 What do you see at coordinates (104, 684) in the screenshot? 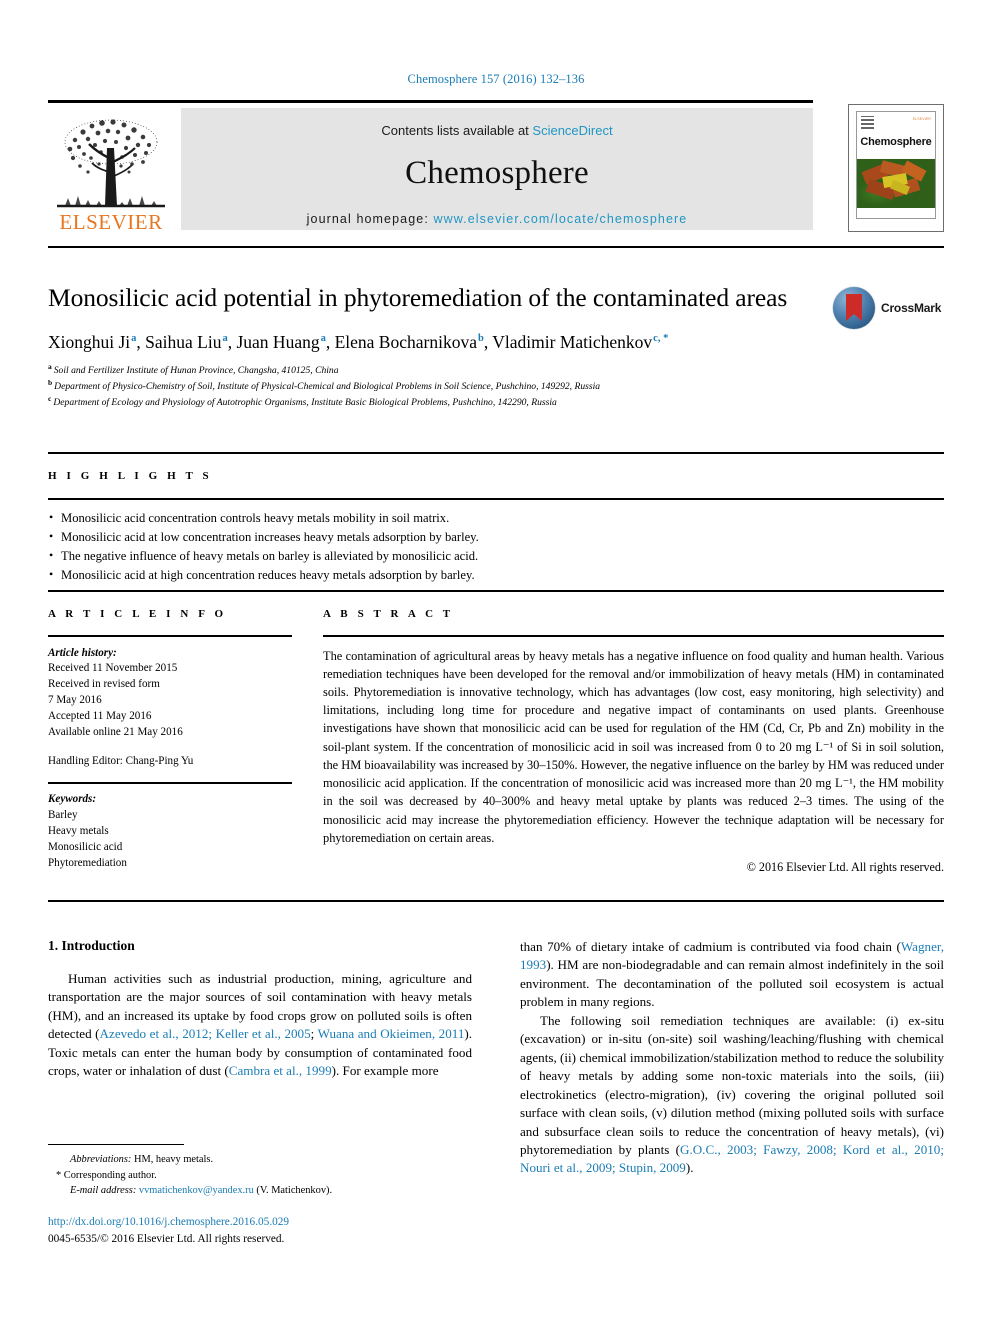
I see `history-line: Received in revised form` at bounding box center [104, 684].